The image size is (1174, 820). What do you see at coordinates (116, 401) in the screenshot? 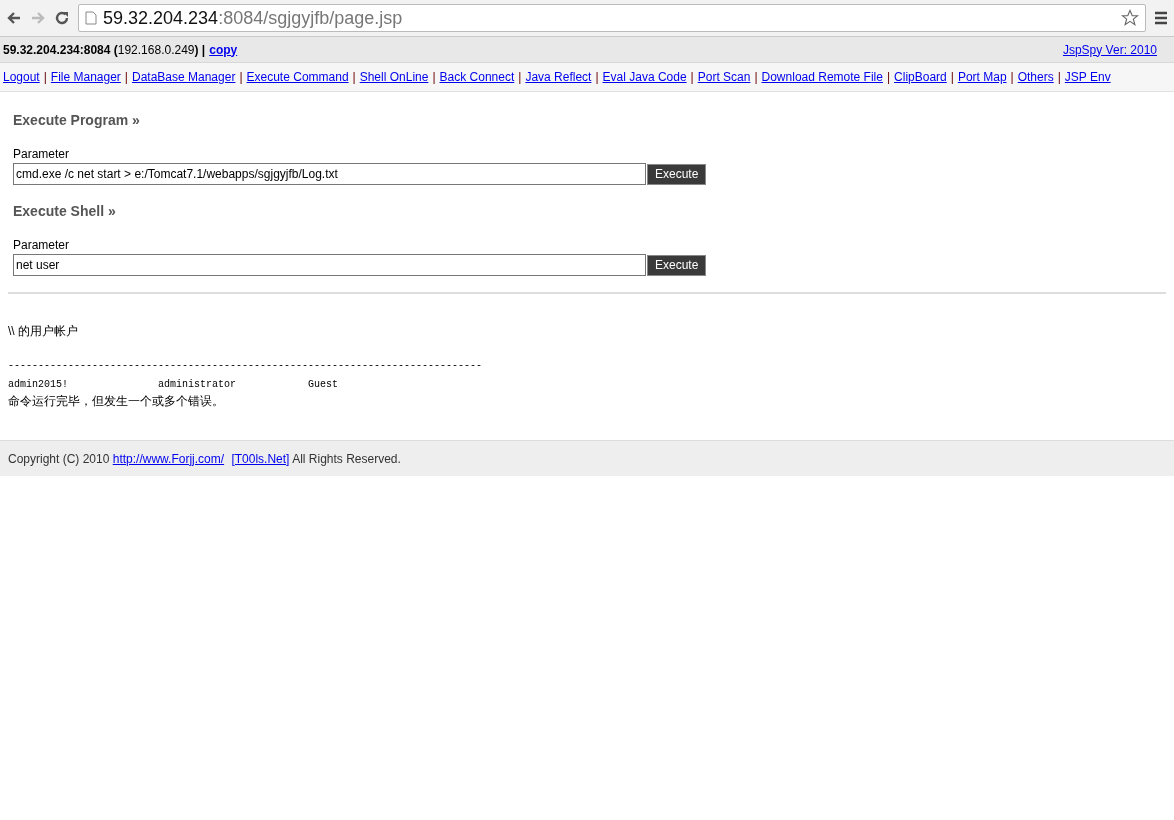
I see `result-message: 命令运行完毕，但发生一个或多个错误。` at bounding box center [116, 401].